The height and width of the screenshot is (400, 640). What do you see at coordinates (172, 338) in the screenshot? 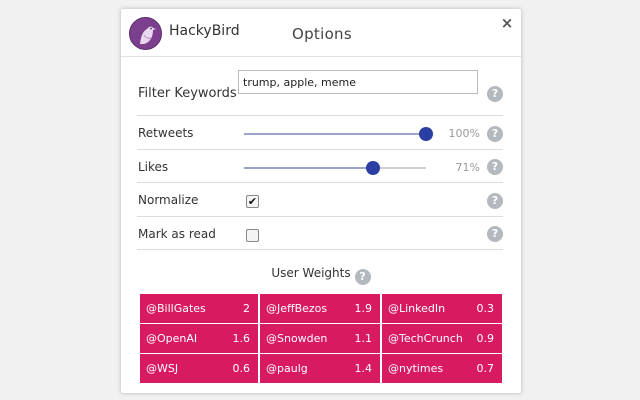
I see `user-handle: @OpenAI` at bounding box center [172, 338].